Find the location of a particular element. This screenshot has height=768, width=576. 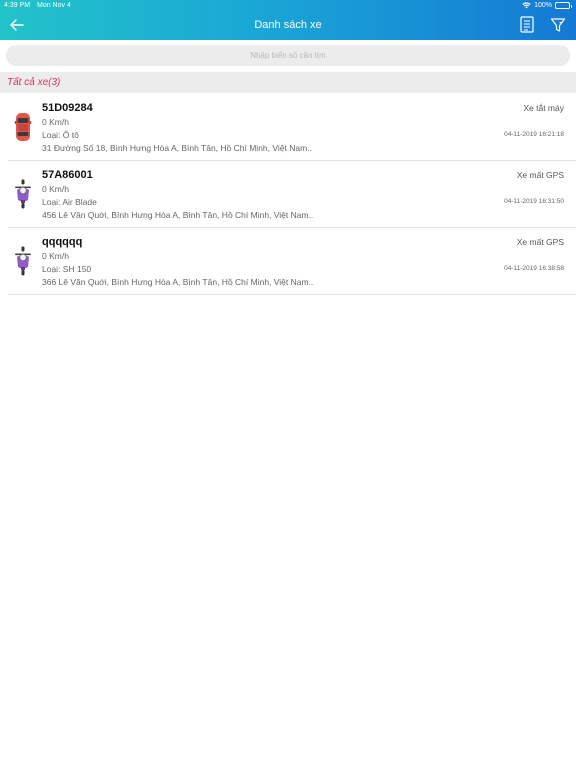

vehicle-timestamp: 04-11-2019 16:31:50 is located at coordinates (534, 201).